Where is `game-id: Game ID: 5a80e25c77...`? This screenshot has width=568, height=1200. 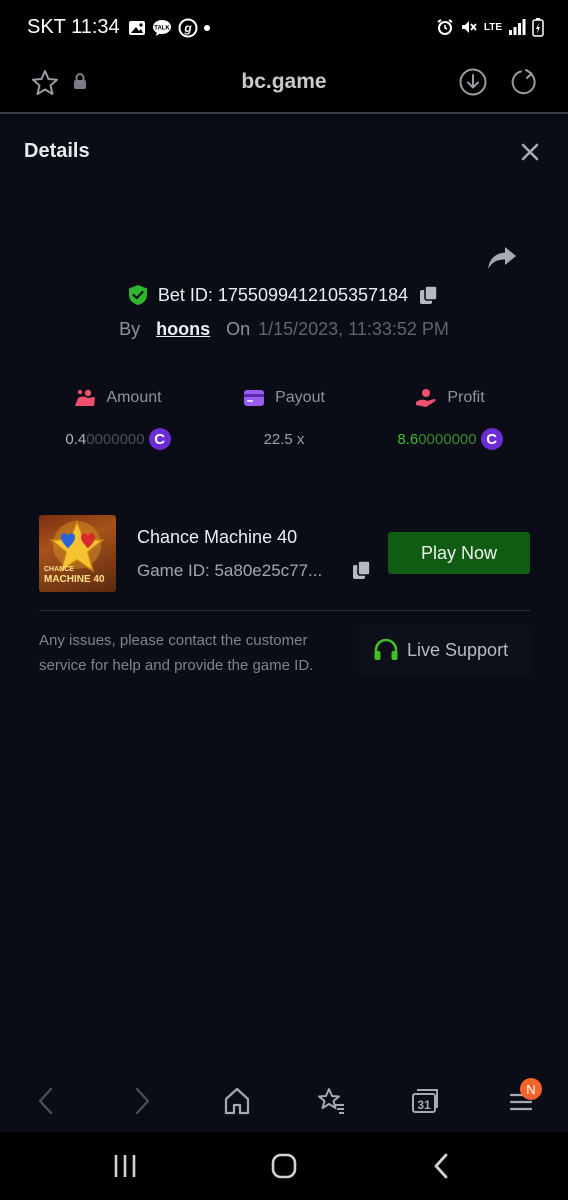
game-id: Game ID: 5a80e25c77... is located at coordinates (230, 570).